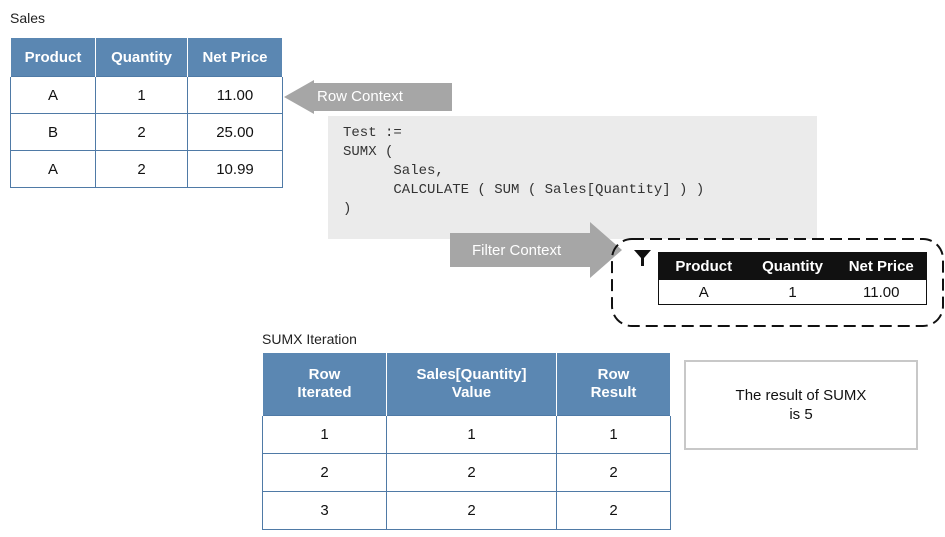 This screenshot has width=945, height=537. Describe the element at coordinates (309, 339) in the screenshot. I see `iteration-caption: SUMX Iteration` at that location.